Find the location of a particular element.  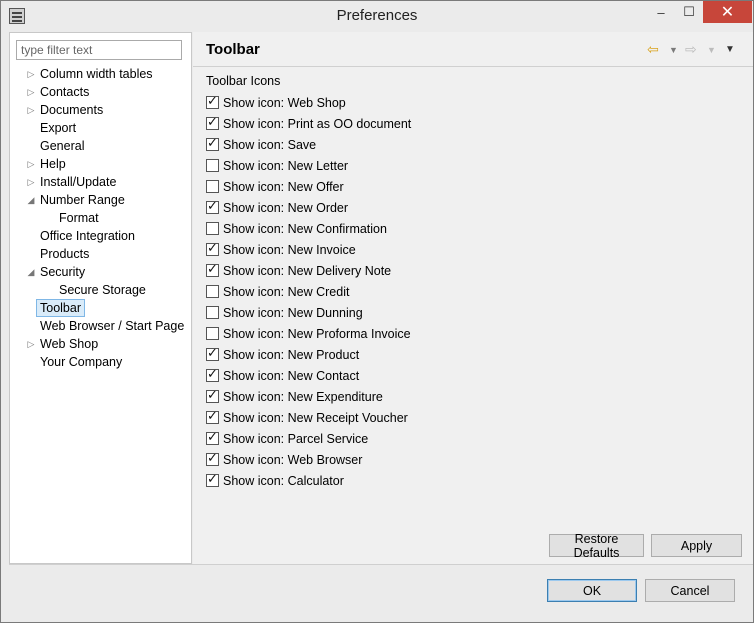

option-row: Show icon: New Contact is located at coordinates (308, 375).